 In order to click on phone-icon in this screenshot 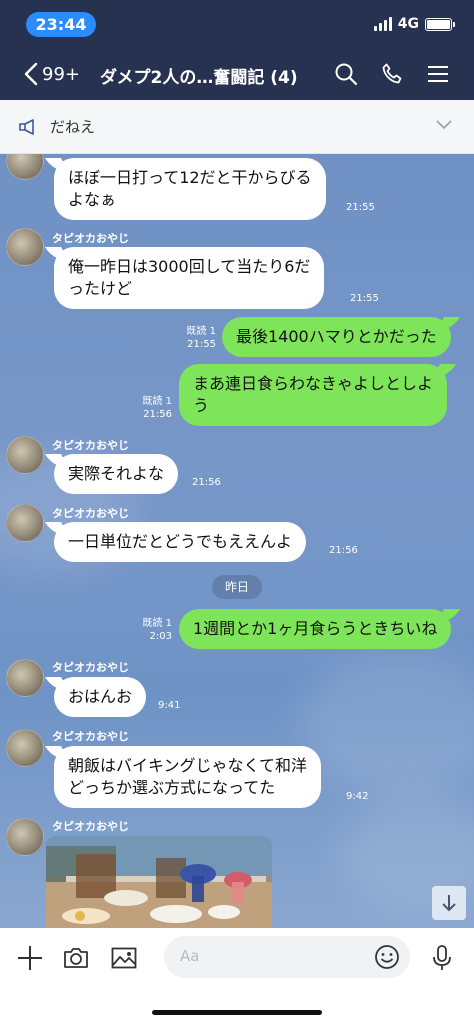, I will do `click(392, 74)`.